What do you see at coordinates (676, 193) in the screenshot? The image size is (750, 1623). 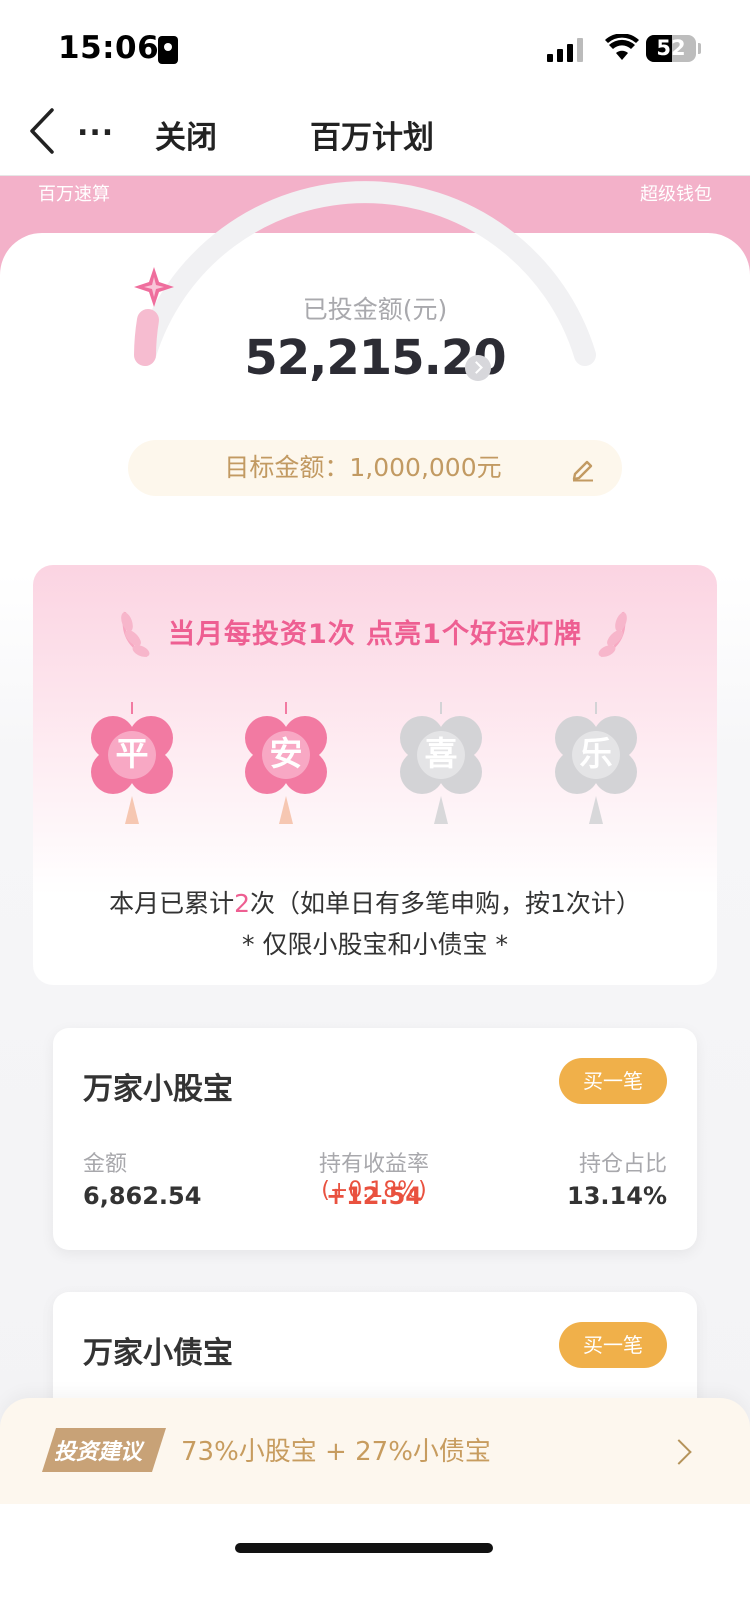 I see `super-wallet-link: 超级钱包` at bounding box center [676, 193].